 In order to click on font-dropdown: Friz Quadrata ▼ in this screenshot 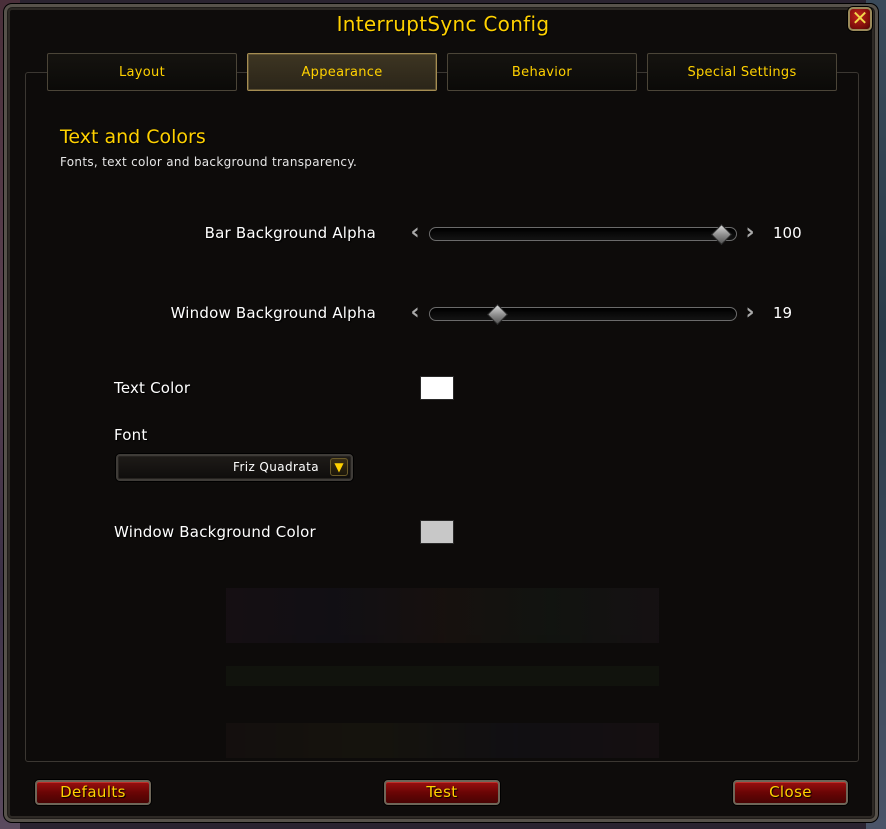, I will do `click(234, 467)`.